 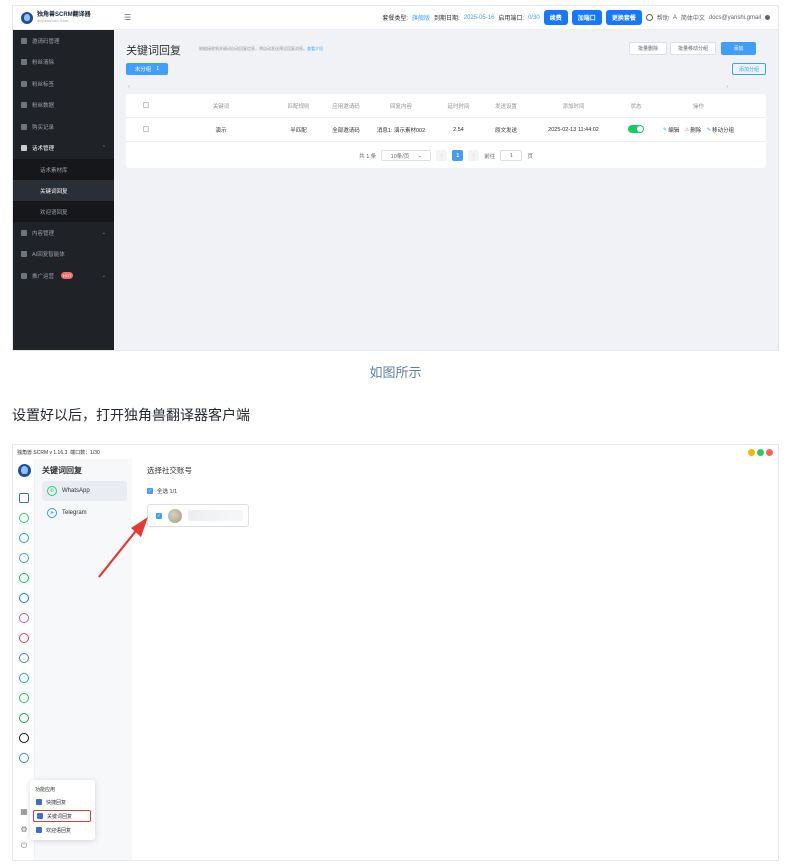 What do you see at coordinates (40, 816) in the screenshot?
I see `keyword-reply-icon` at bounding box center [40, 816].